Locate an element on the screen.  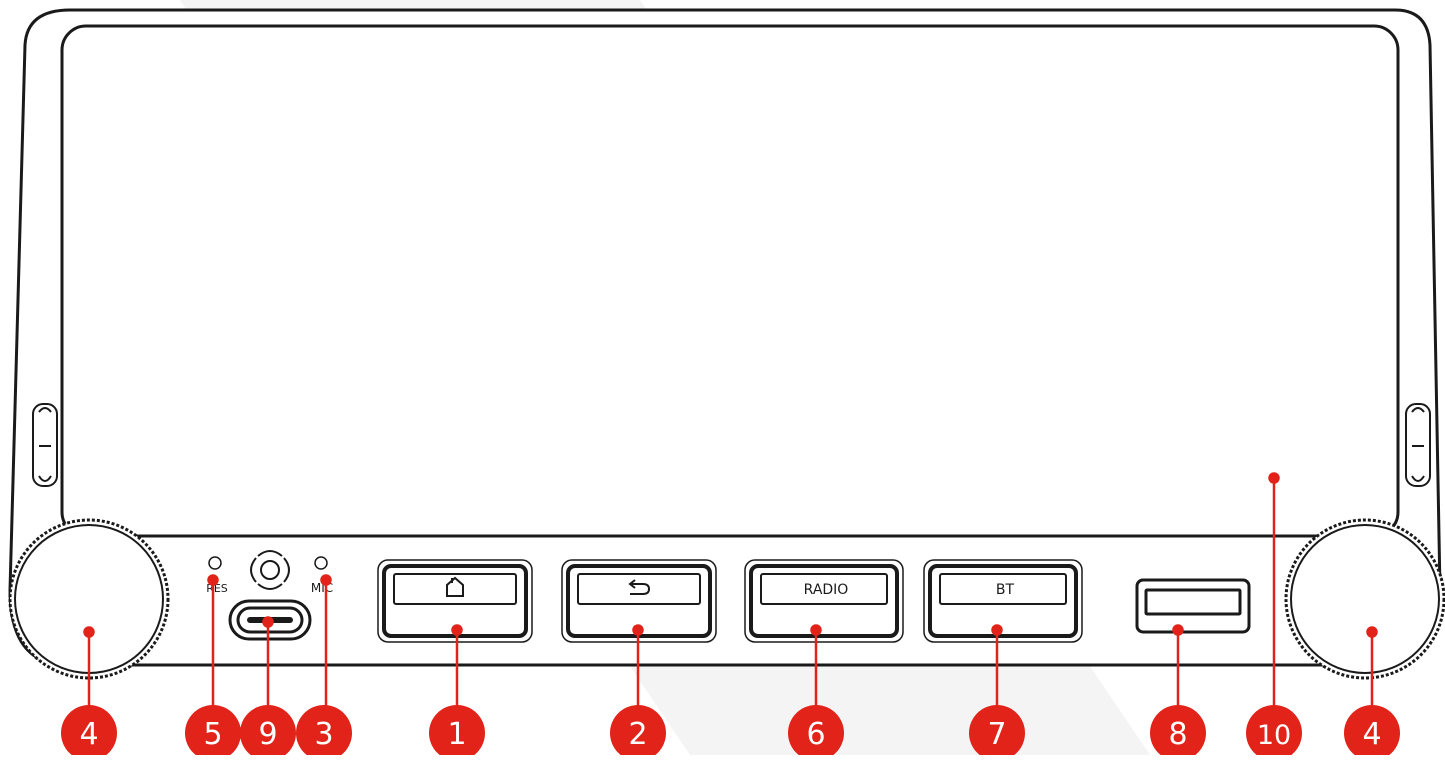
callout-screen: 10 is located at coordinates (1274, 732).